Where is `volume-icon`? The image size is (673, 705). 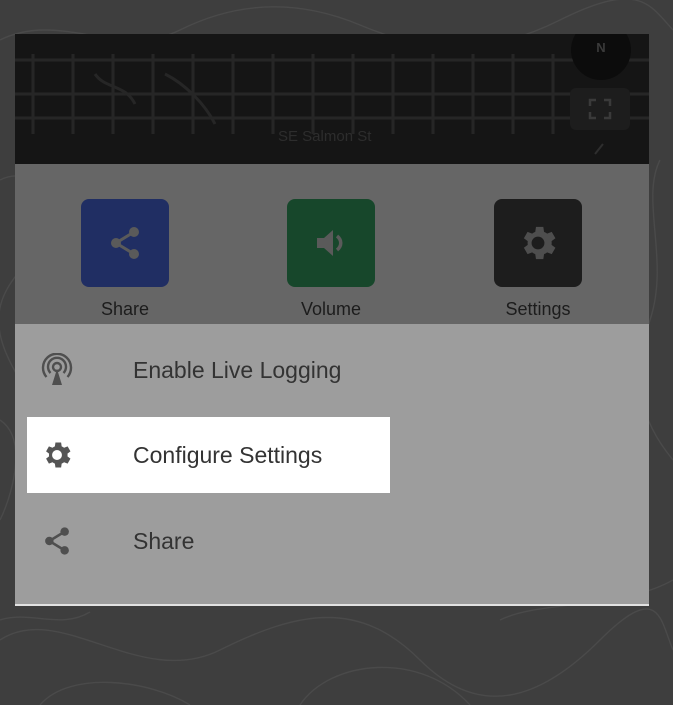
volume-icon is located at coordinates (330, 243).